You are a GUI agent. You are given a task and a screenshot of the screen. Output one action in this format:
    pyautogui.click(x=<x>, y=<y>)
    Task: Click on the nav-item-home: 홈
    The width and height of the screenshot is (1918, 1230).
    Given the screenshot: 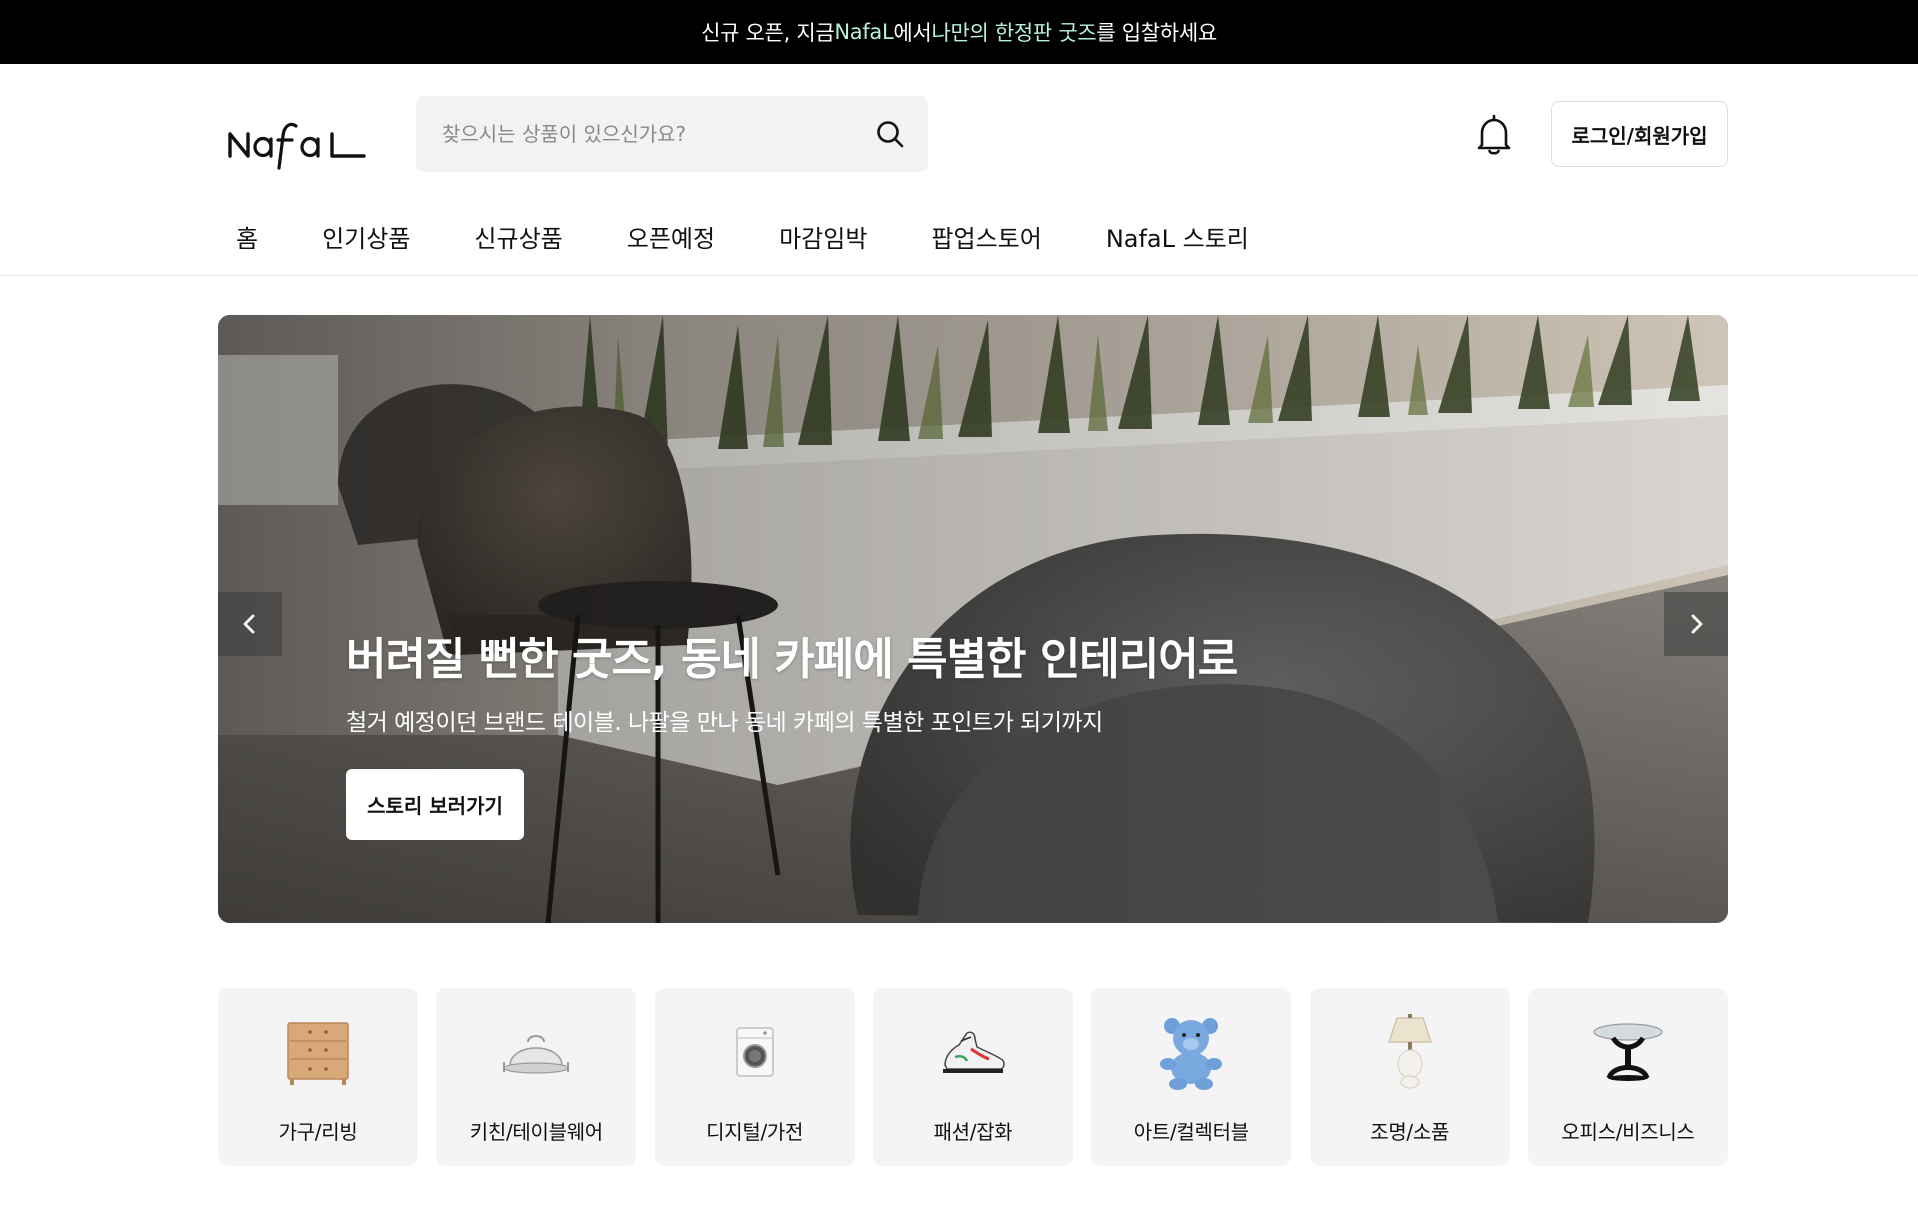 What is the action you would take?
    pyautogui.click(x=247, y=236)
    